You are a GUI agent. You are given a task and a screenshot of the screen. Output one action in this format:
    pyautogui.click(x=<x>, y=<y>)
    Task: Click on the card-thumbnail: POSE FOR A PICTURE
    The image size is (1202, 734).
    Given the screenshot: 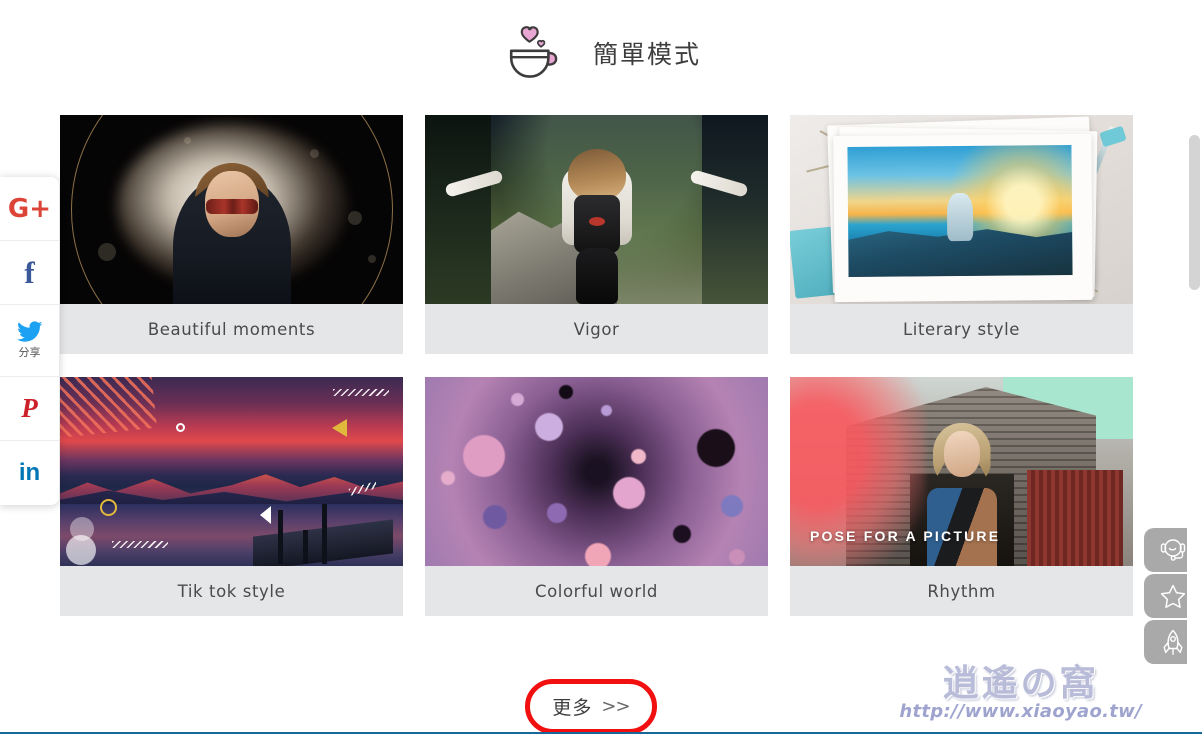 What is the action you would take?
    pyautogui.click(x=961, y=471)
    